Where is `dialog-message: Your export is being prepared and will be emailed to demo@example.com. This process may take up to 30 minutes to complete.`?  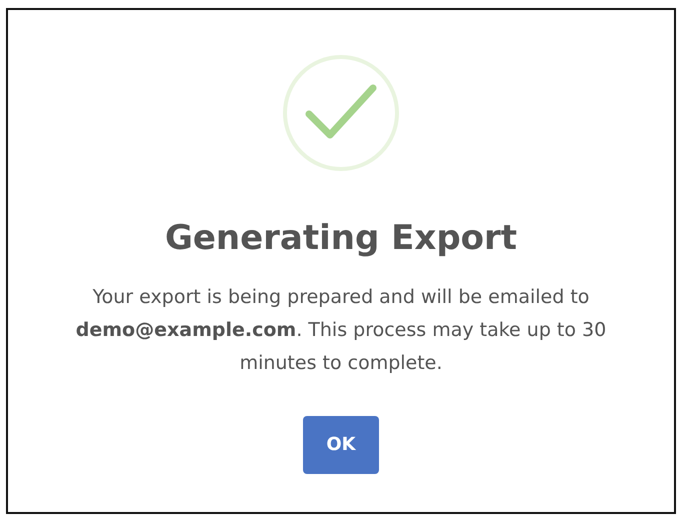 dialog-message: Your export is being prepared and will be emailed to demo@example.com. This process may take up to 30 minutes to complete. is located at coordinates (341, 330).